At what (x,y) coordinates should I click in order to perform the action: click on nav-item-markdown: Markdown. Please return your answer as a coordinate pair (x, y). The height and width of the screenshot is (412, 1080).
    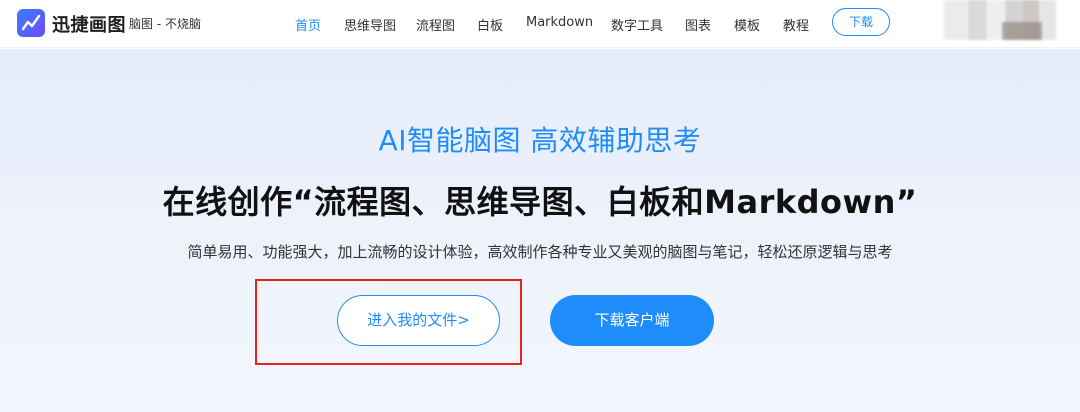
    Looking at the image, I should click on (559, 22).